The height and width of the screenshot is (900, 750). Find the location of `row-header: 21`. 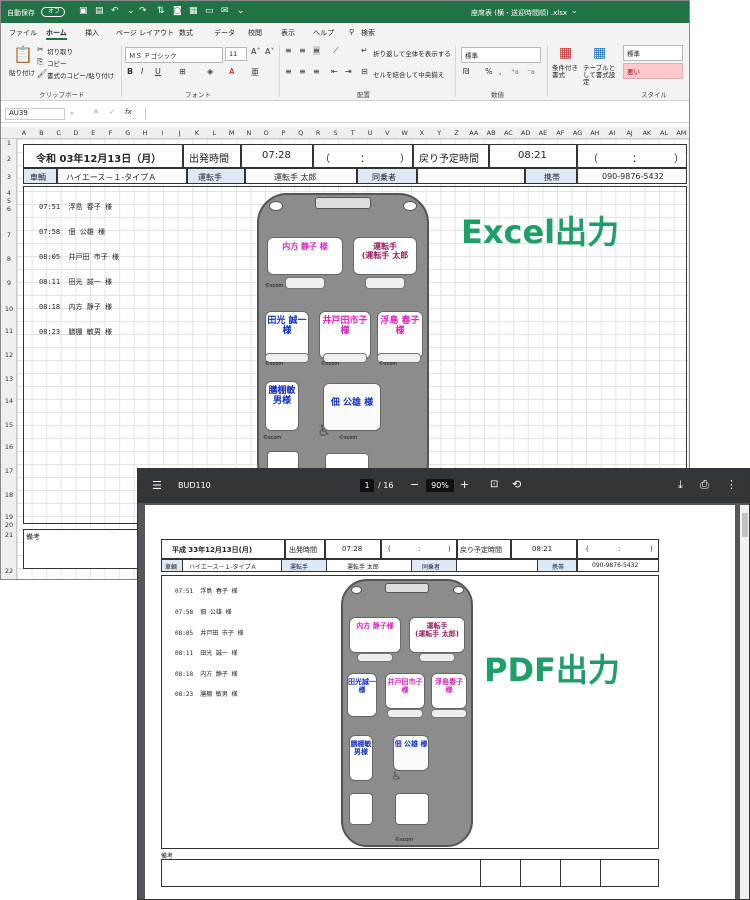

row-header: 21 is located at coordinates (9, 535).